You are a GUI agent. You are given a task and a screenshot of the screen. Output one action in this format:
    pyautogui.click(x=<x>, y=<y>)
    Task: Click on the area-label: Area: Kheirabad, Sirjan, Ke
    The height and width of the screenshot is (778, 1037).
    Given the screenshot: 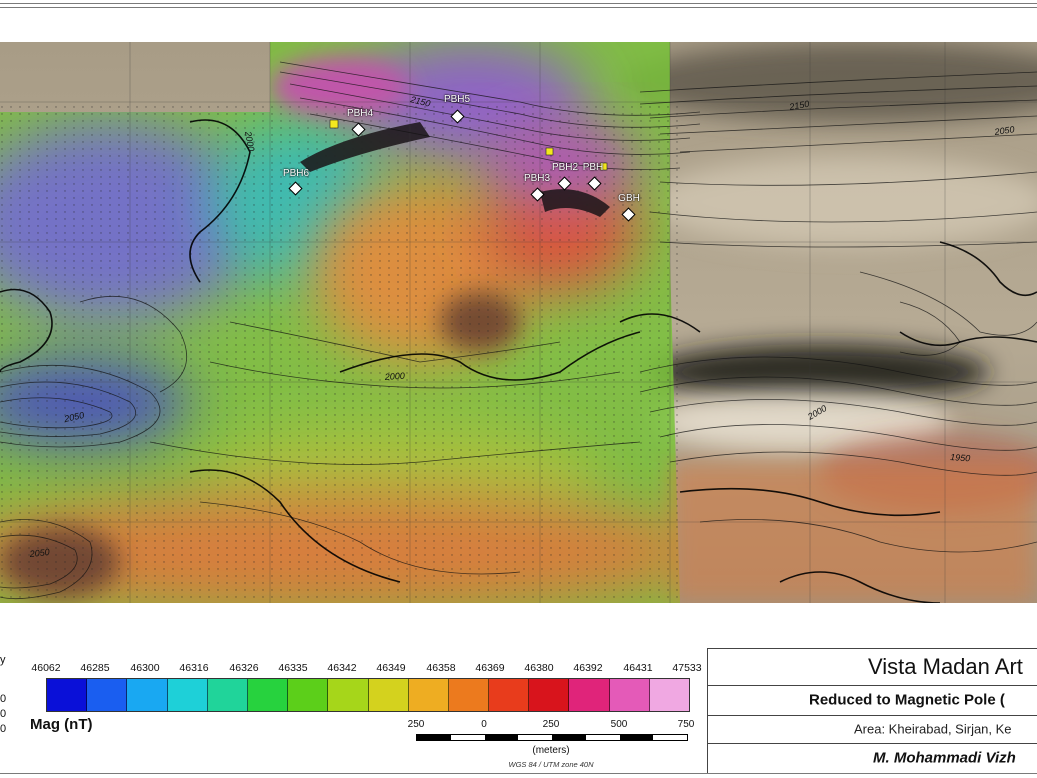 What is the action you would take?
    pyautogui.click(x=933, y=729)
    